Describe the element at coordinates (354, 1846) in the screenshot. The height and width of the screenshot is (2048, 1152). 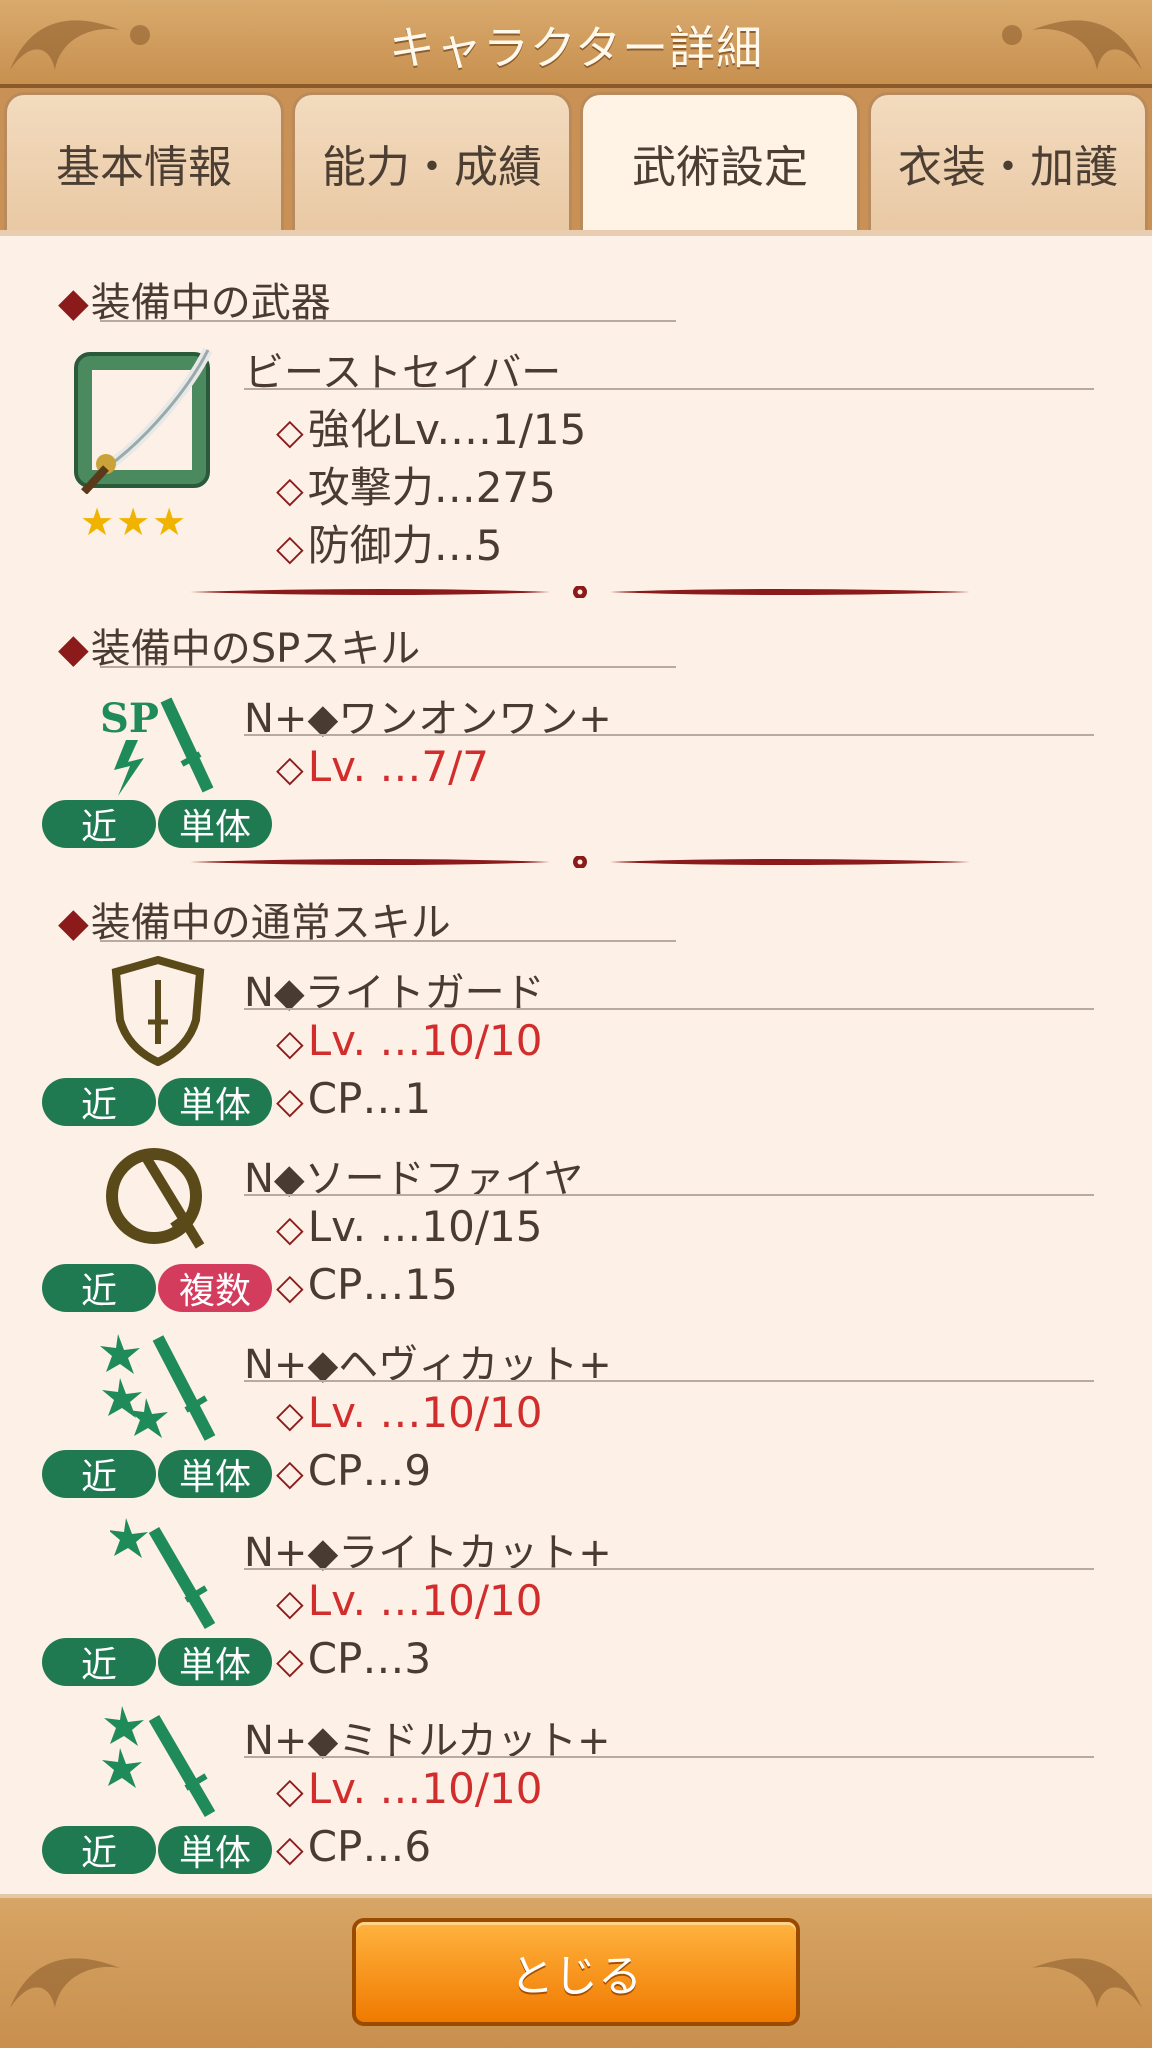
I see `skill-cp: ◇CP…6` at that location.